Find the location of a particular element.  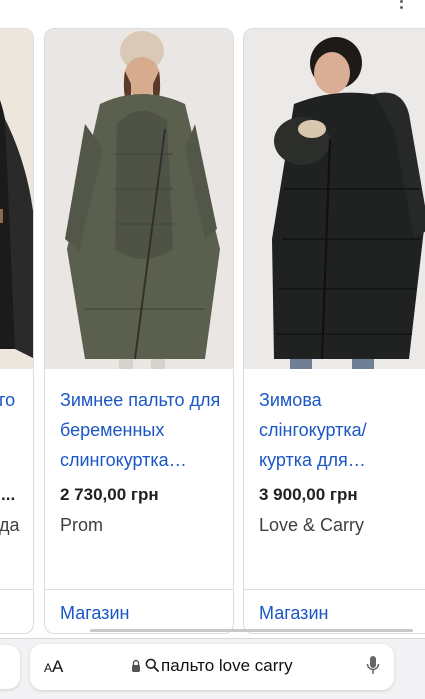

product-price: 3 900,00 грн is located at coordinates (308, 494).